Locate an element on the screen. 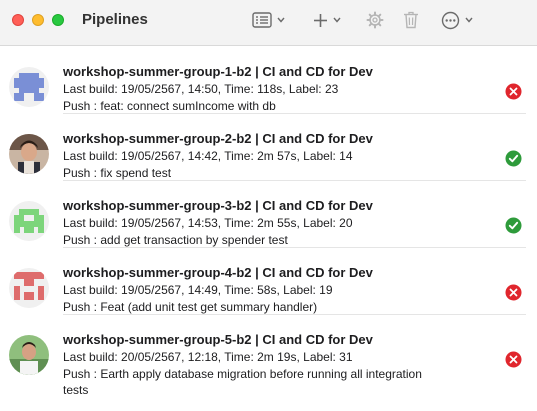 The height and width of the screenshot is (411, 537). title-bar: Pipelines is located at coordinates (268, 23).